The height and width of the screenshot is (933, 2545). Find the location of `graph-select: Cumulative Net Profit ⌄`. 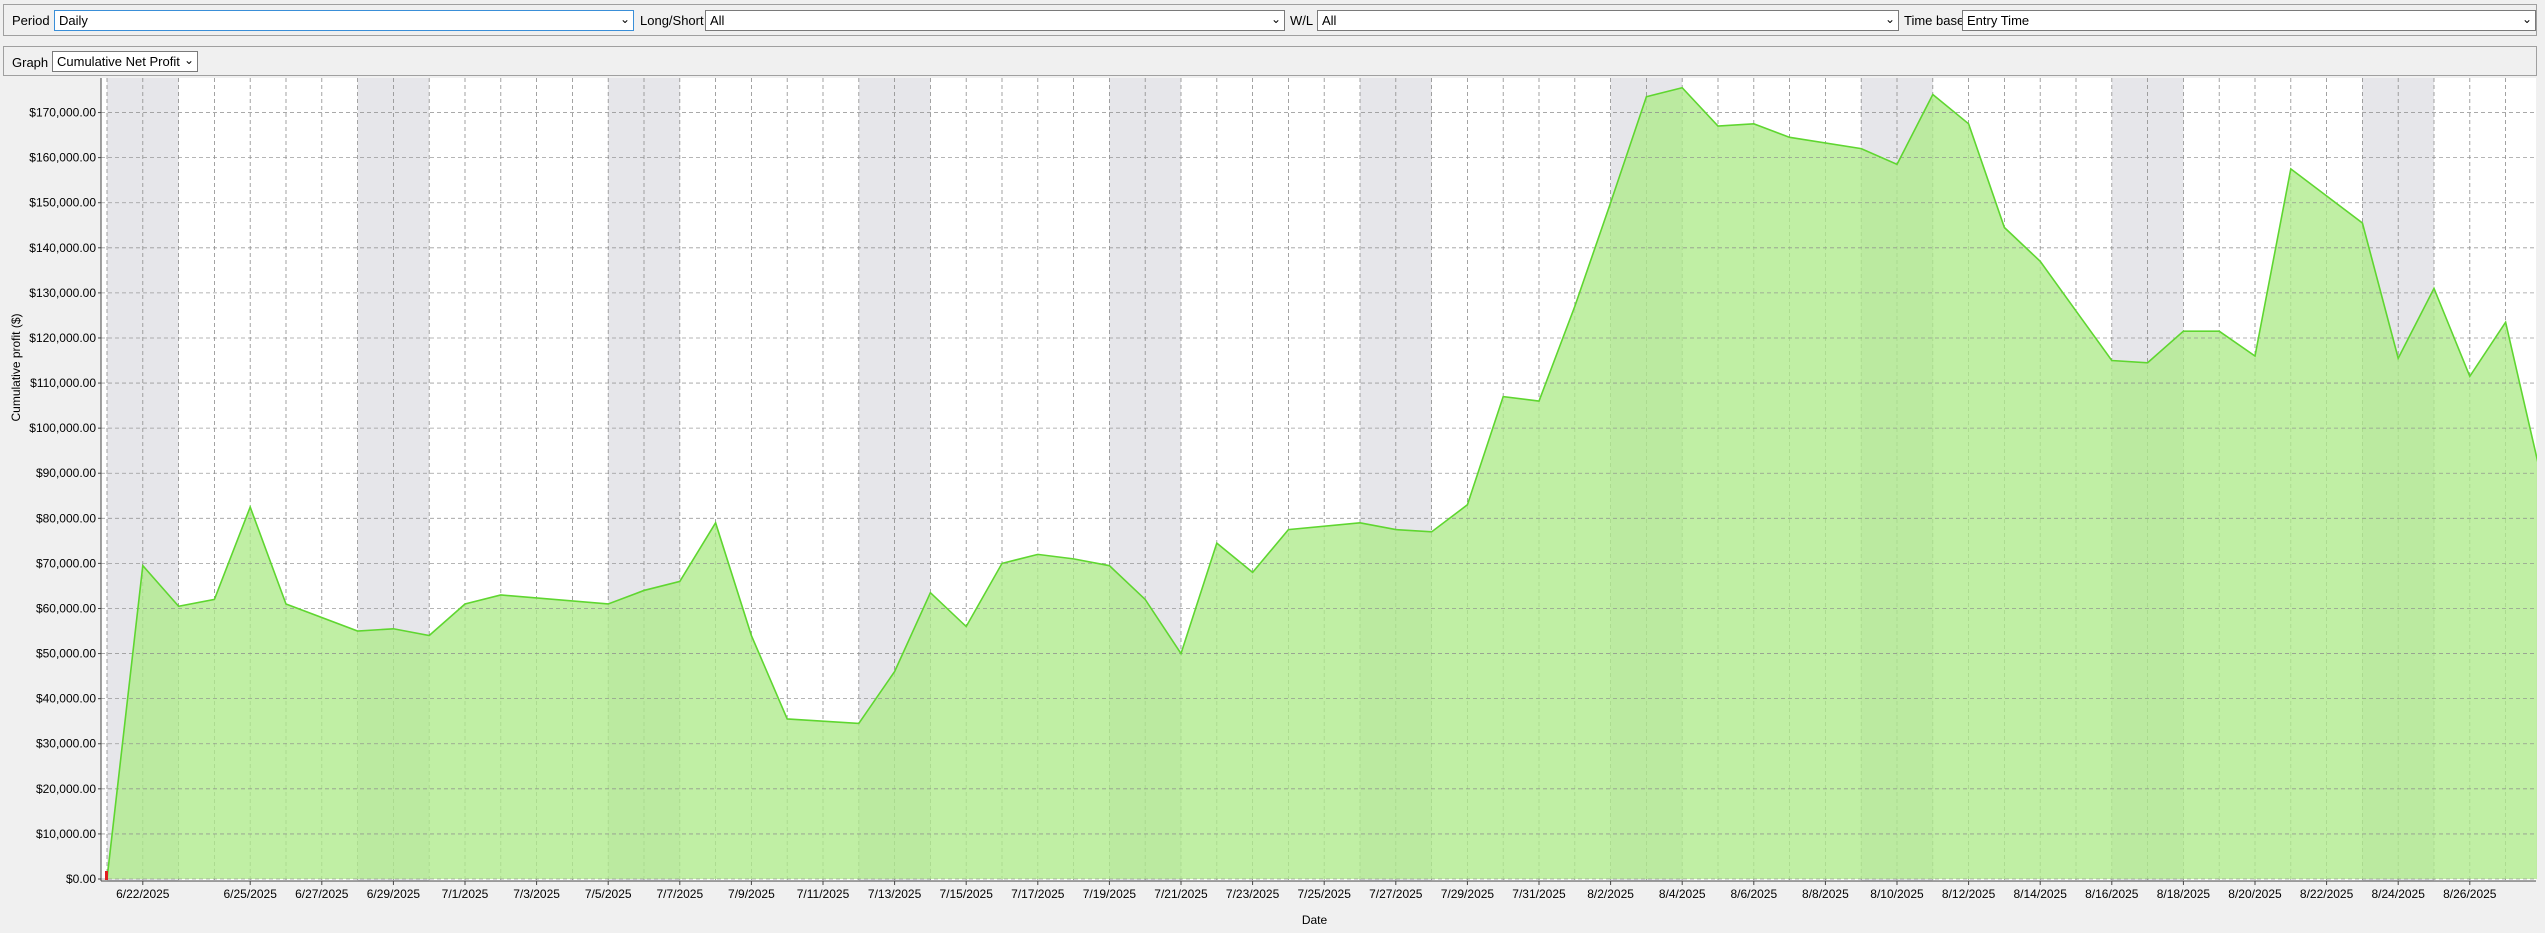

graph-select: Cumulative Net Profit ⌄ is located at coordinates (125, 61).